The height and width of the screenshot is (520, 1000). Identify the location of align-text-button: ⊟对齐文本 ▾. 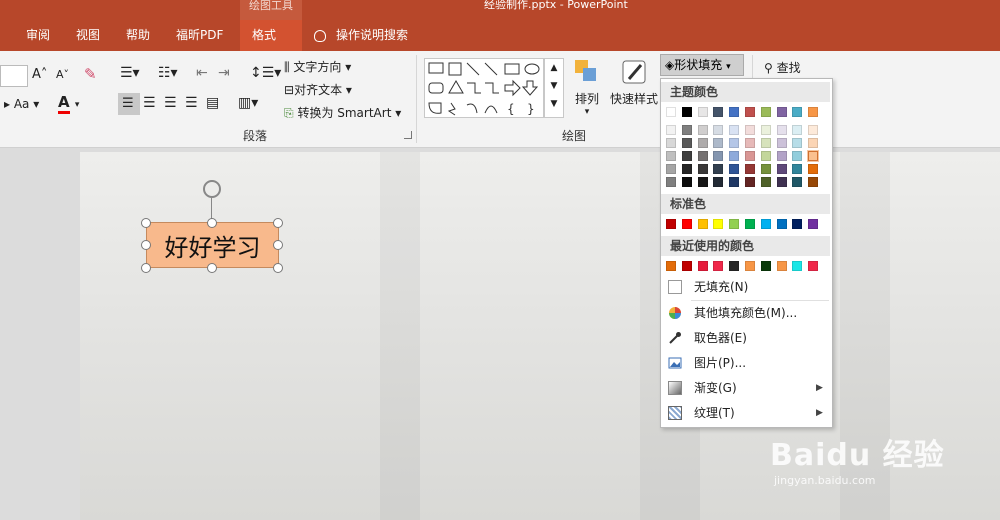
(318, 89).